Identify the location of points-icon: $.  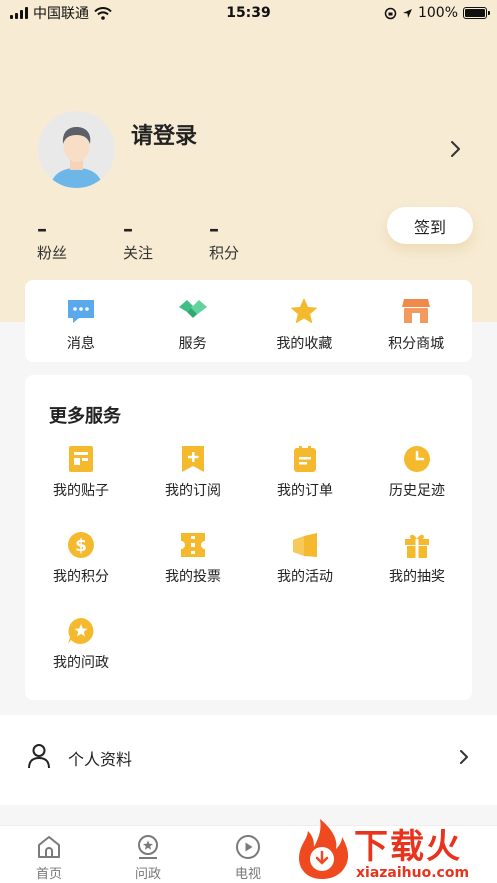
(81, 545).